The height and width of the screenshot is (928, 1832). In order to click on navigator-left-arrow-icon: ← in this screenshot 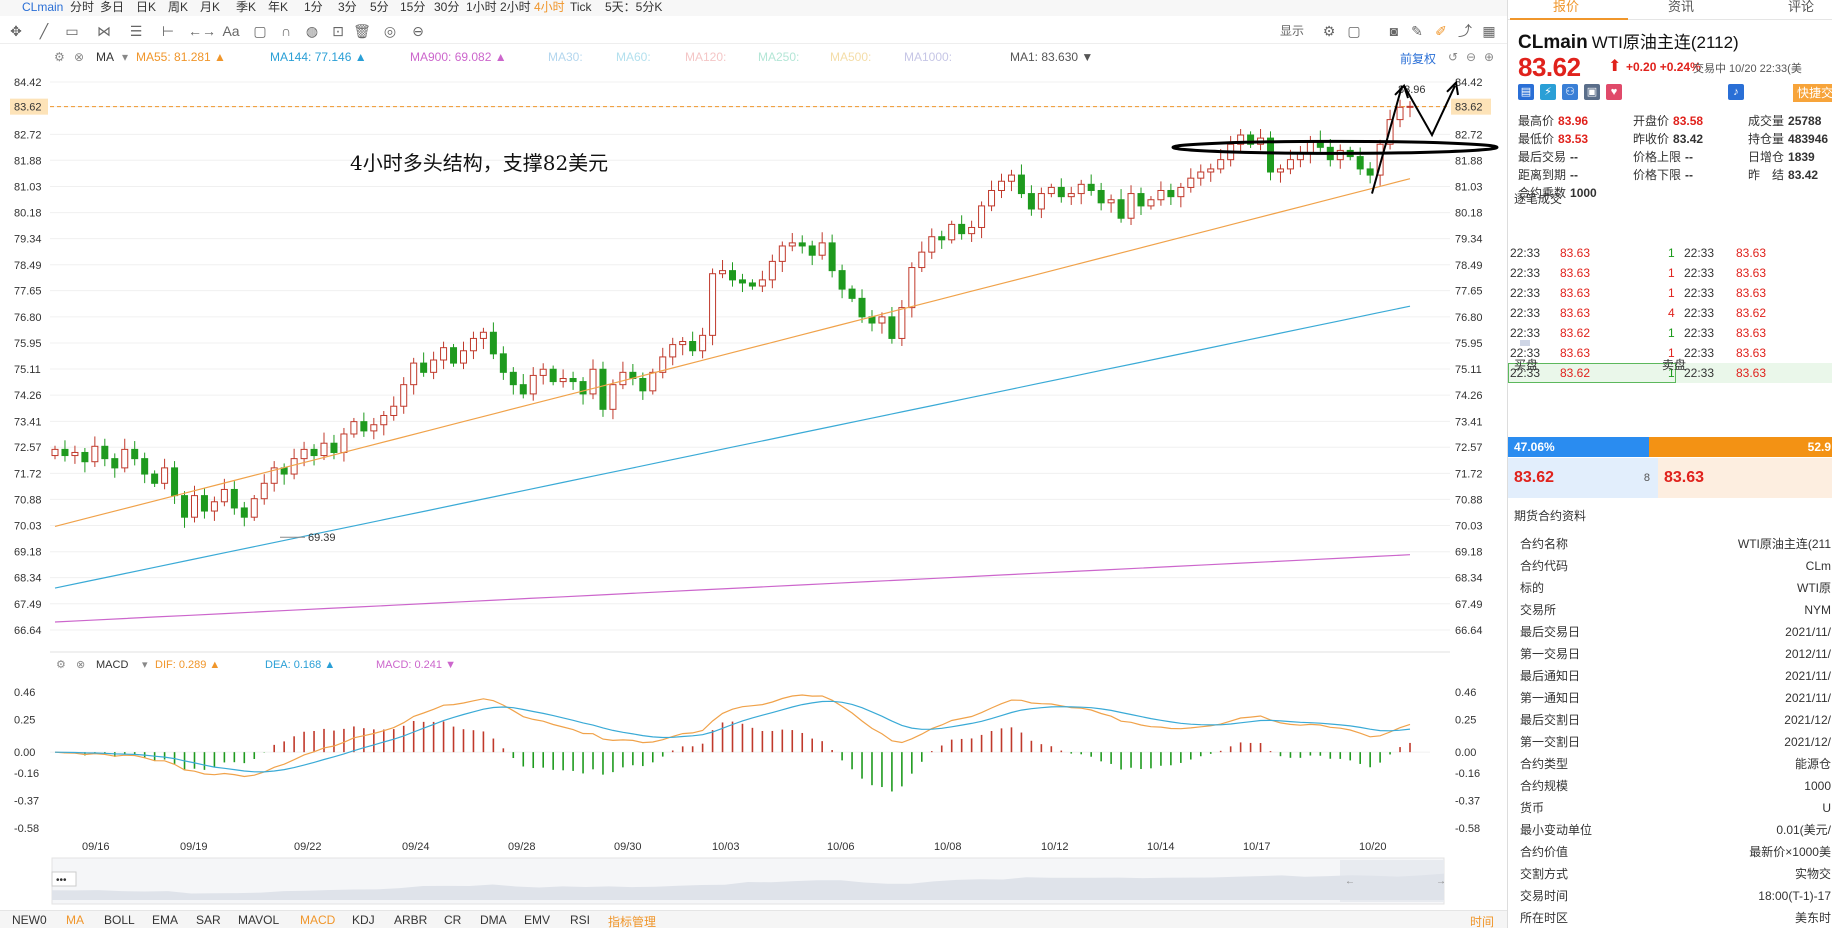, I will do `click(1350, 881)`.